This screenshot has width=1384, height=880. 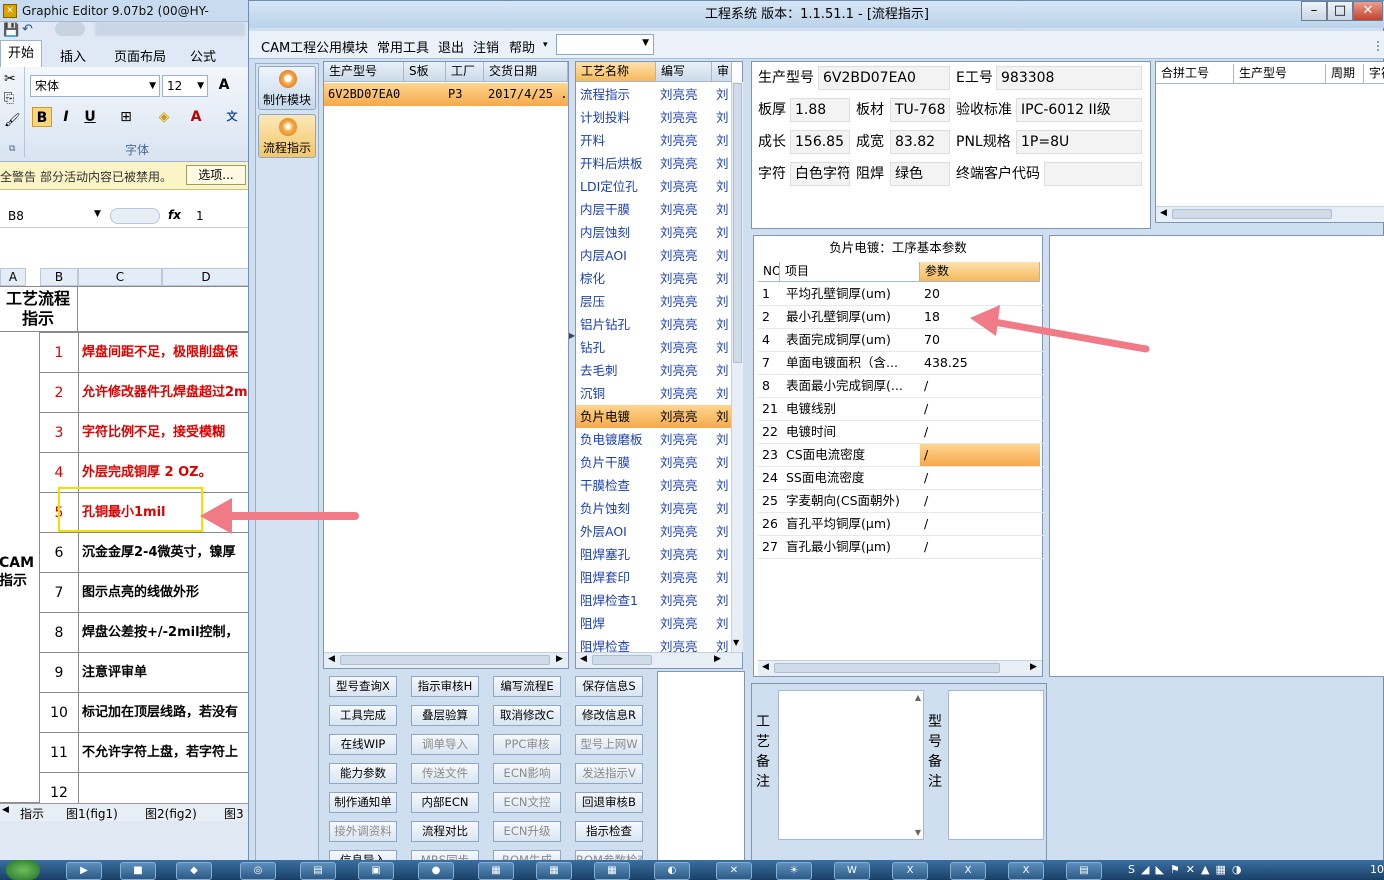 What do you see at coordinates (901, 524) in the screenshot?
I see `param-row: 26 盲孔平均铜厚(μm) /` at bounding box center [901, 524].